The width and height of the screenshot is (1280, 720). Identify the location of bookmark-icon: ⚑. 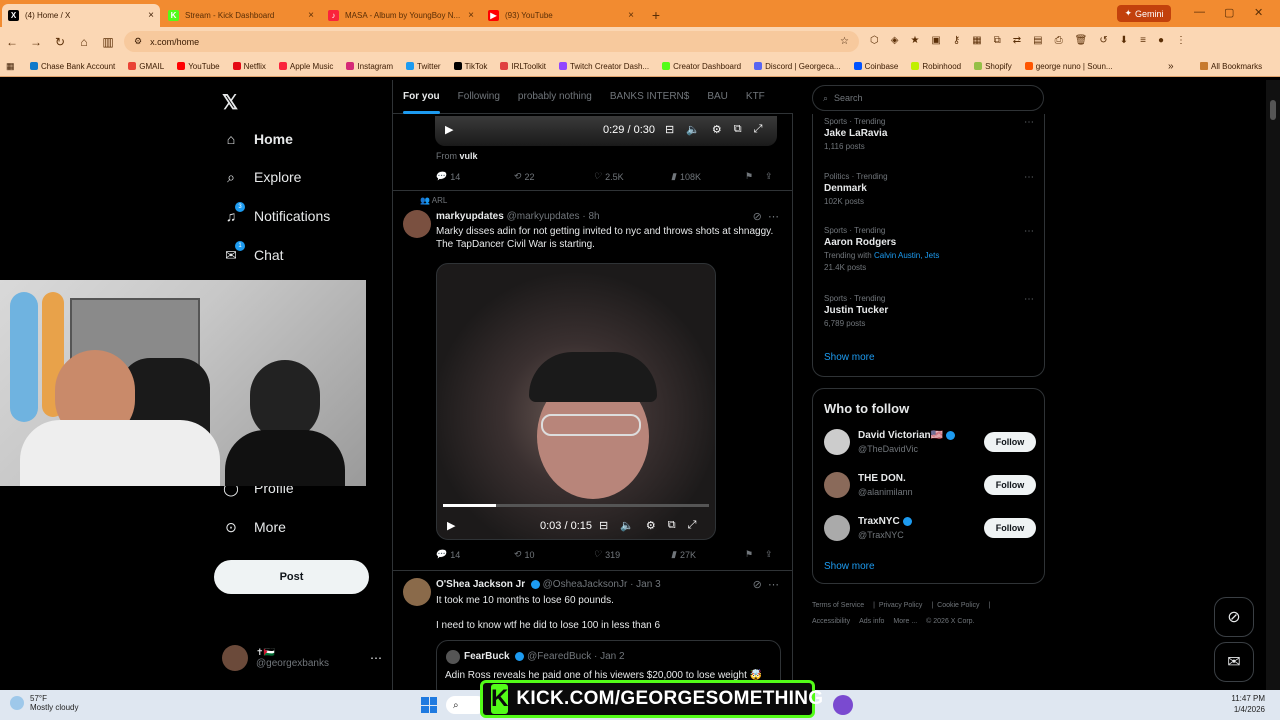
(755, 176).